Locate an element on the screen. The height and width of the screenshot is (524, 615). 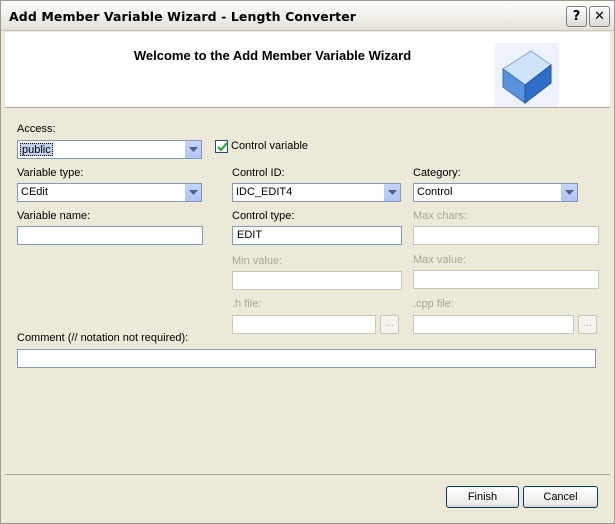
variable-type-label: Variable type: is located at coordinates (50, 173).